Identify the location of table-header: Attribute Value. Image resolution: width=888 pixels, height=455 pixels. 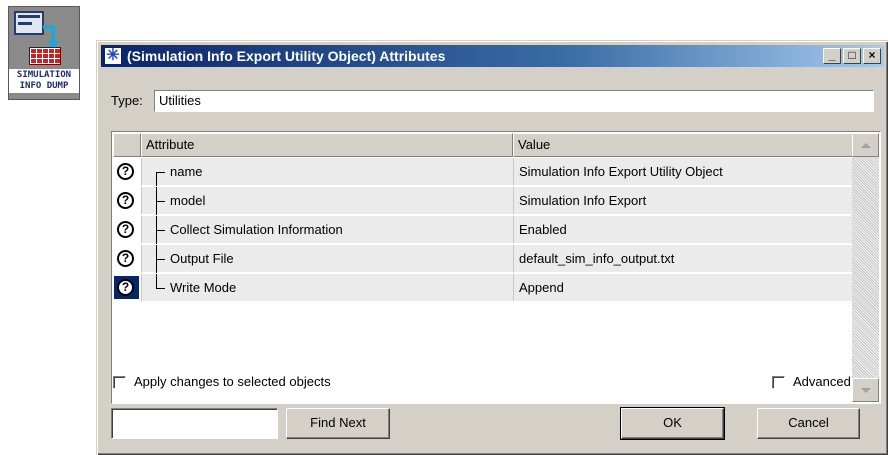
(483, 145).